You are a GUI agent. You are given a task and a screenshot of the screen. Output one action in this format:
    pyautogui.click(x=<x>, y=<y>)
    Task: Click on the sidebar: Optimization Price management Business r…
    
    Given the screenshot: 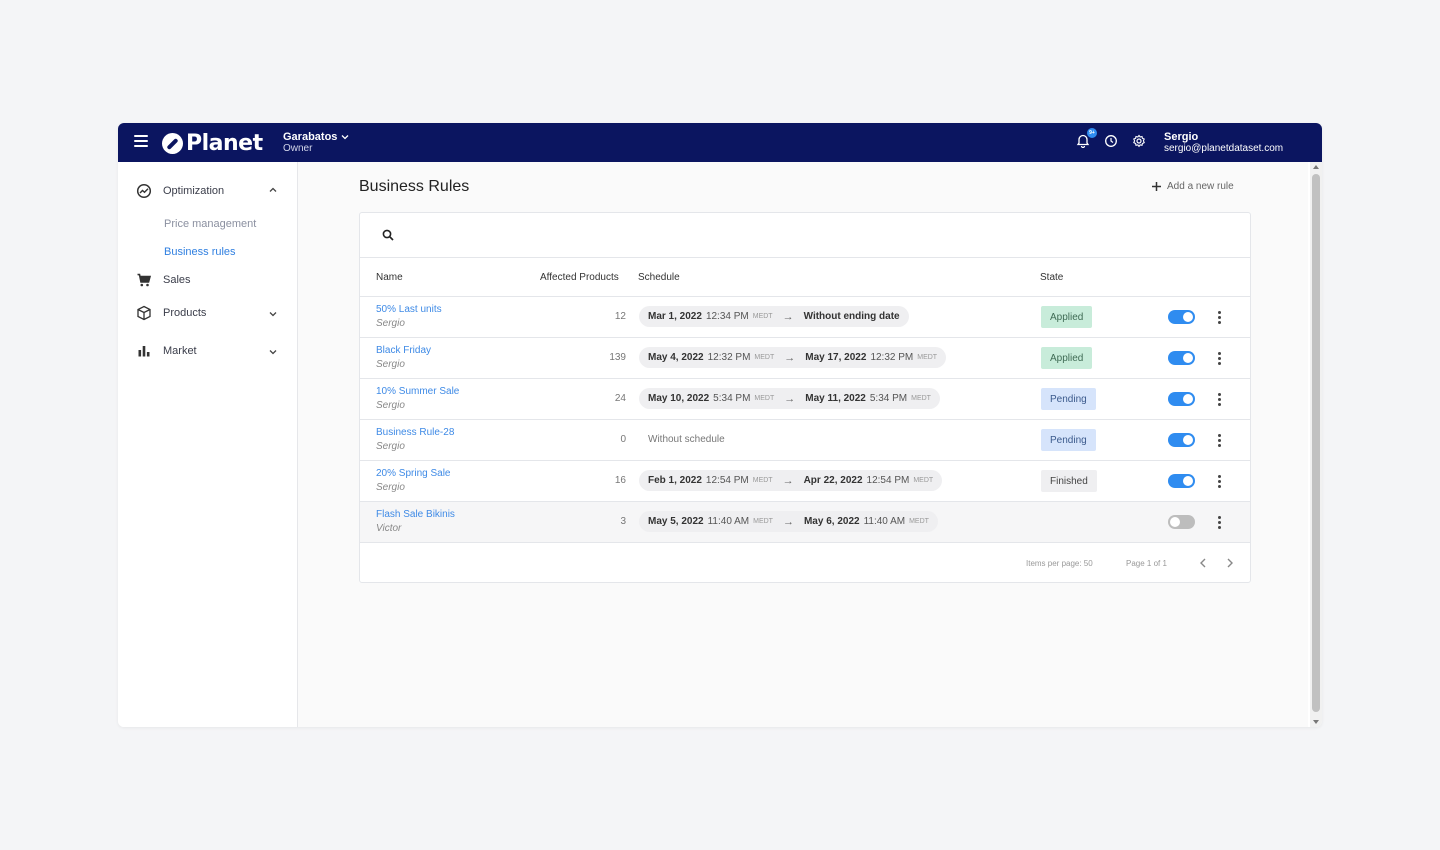 What is the action you would take?
    pyautogui.click(x=208, y=444)
    